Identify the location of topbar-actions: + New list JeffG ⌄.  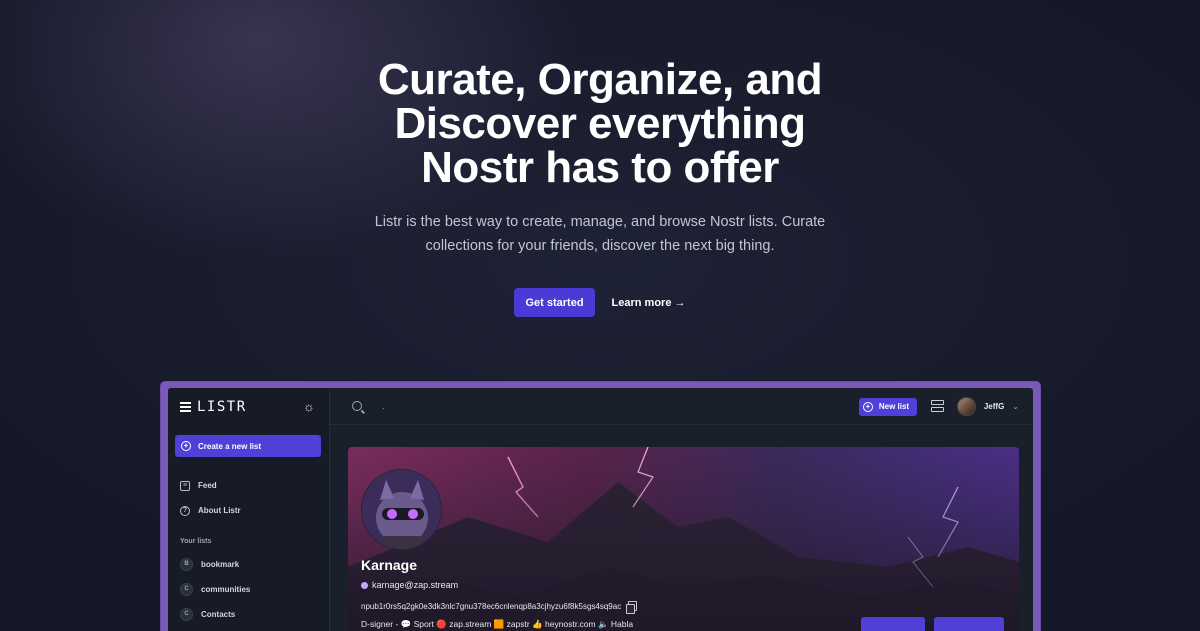
(938, 406).